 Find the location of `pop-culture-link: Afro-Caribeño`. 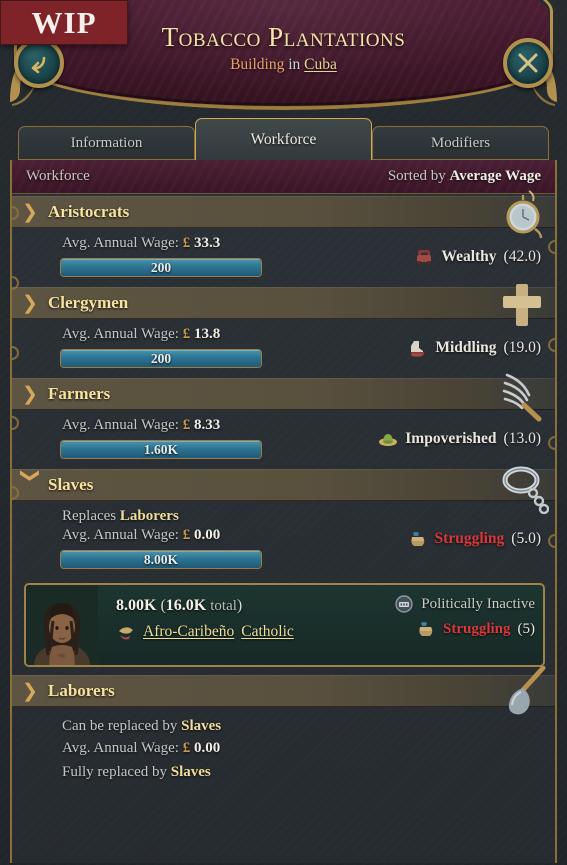

pop-culture-link: Afro-Caribeño is located at coordinates (188, 632).